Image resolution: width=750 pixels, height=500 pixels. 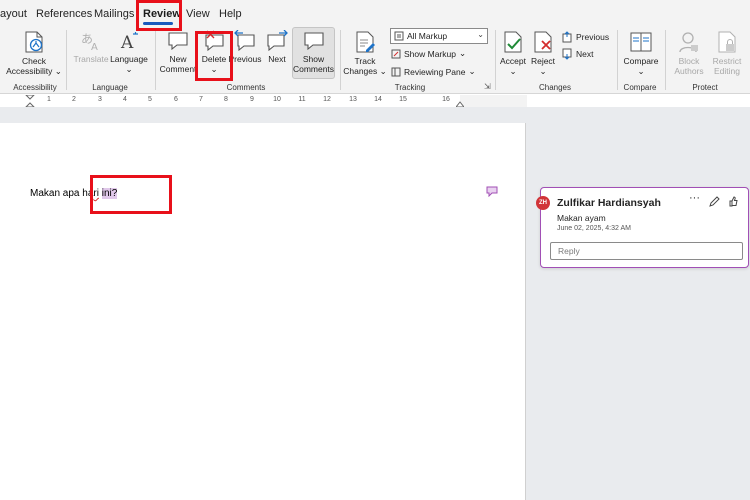 I want to click on markup-icon, so click(x=399, y=36).